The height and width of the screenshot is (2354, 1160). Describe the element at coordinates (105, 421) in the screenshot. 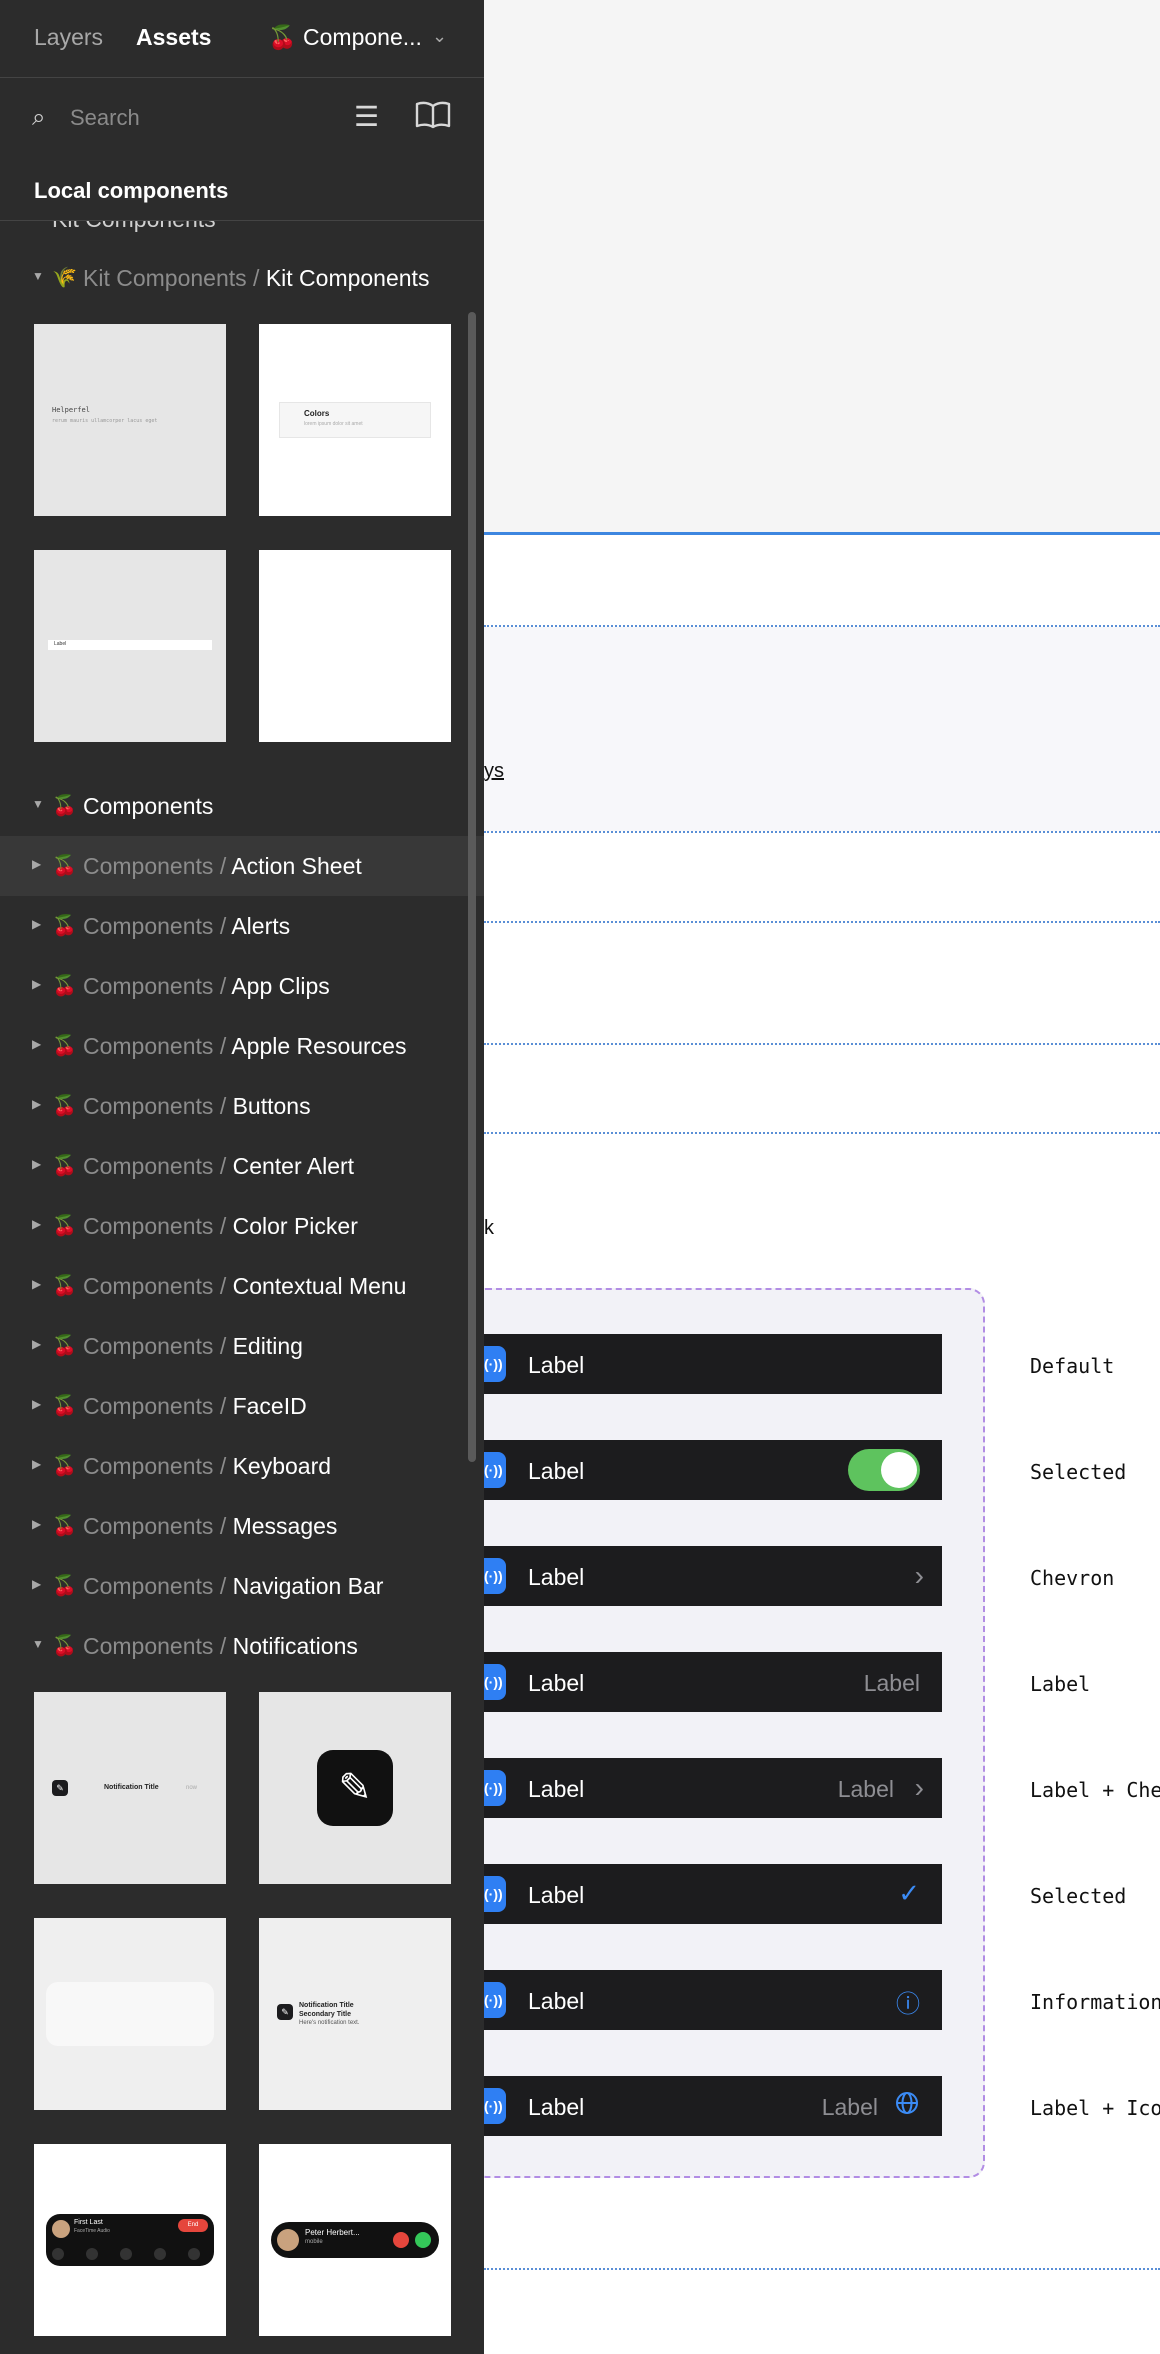

I see `thumb-subtitle: rerum mauris ullamcorper lacus eget` at that location.